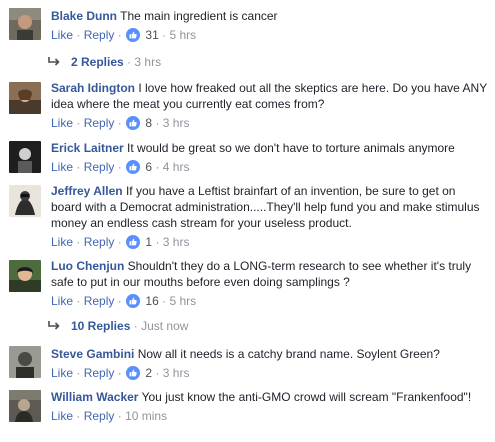  Describe the element at coordinates (269, 301) in the screenshot. I see `comment-actions: Like · Reply · 16 · 5 hrs` at that location.